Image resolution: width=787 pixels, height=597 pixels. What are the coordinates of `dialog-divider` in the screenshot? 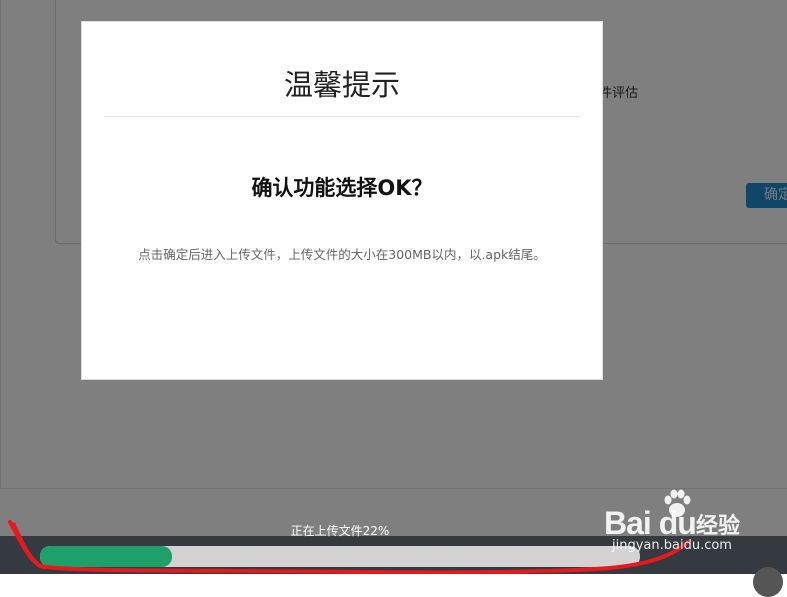 It's located at (342, 116).